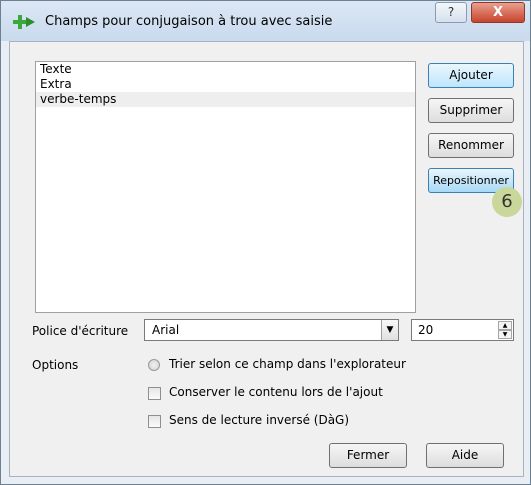 The height and width of the screenshot is (485, 531). Describe the element at coordinates (276, 392) in the screenshot. I see `keep-content-label: Conserver le contenu lors de l'ajout` at that location.